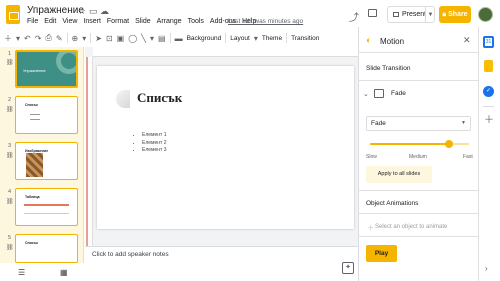 Image resolution: width=500 pixels, height=281 pixels. What do you see at coordinates (46, 207) in the screenshot?
I see `slide-thumbnail-4: Таблица` at bounding box center [46, 207].